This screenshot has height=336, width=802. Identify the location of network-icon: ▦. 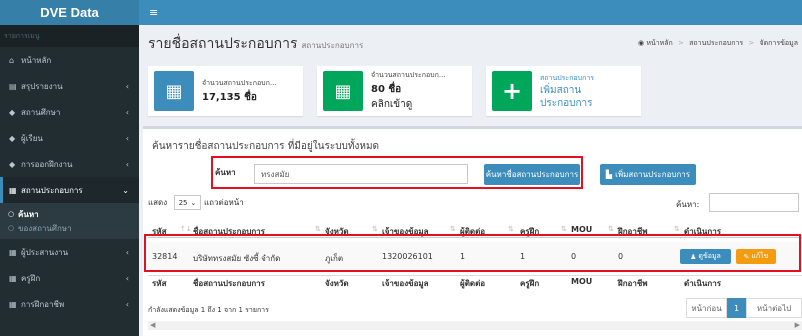
(13, 252).